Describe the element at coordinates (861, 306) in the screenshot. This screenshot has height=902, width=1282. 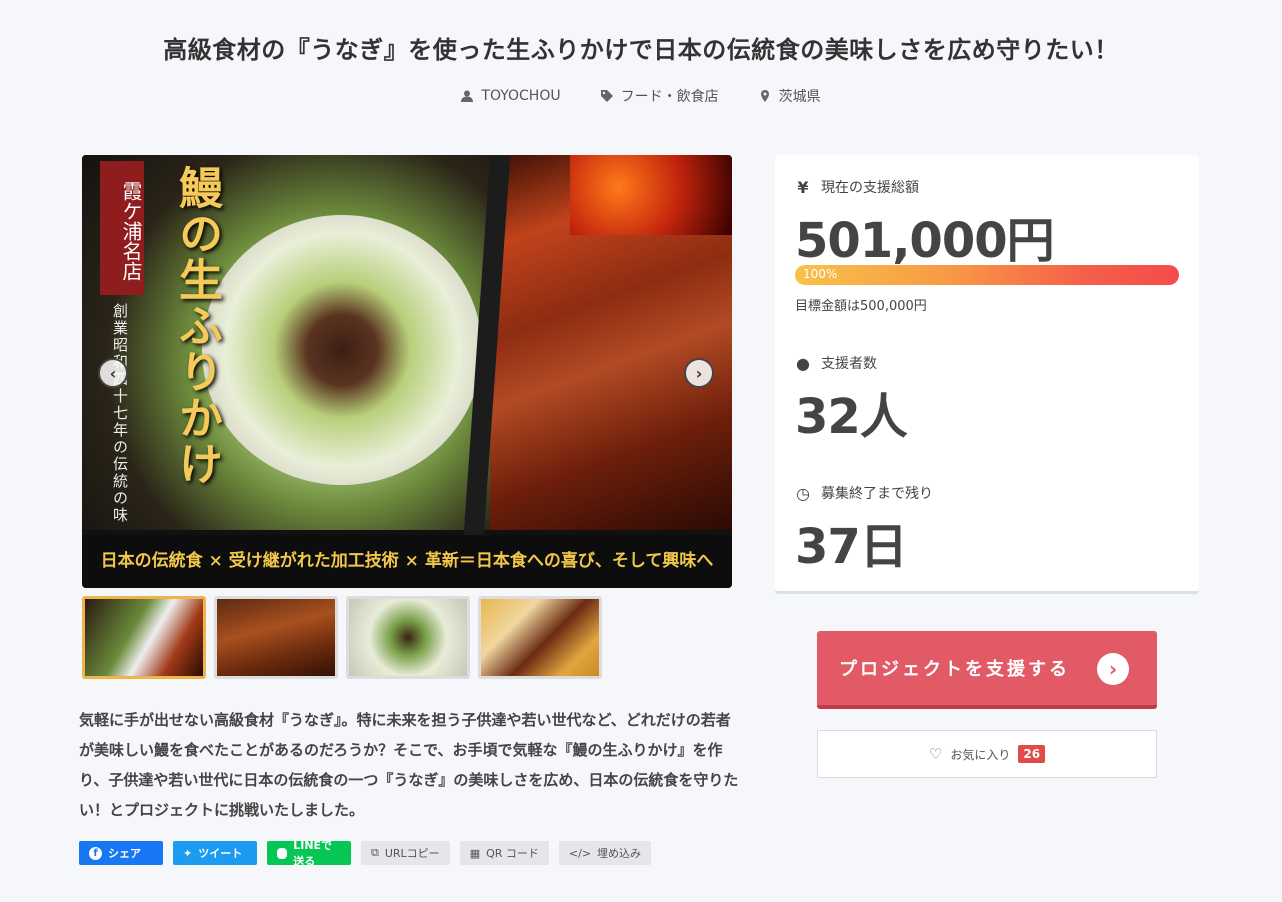
I see `goal-amount: 目標金額は500,000円` at that location.